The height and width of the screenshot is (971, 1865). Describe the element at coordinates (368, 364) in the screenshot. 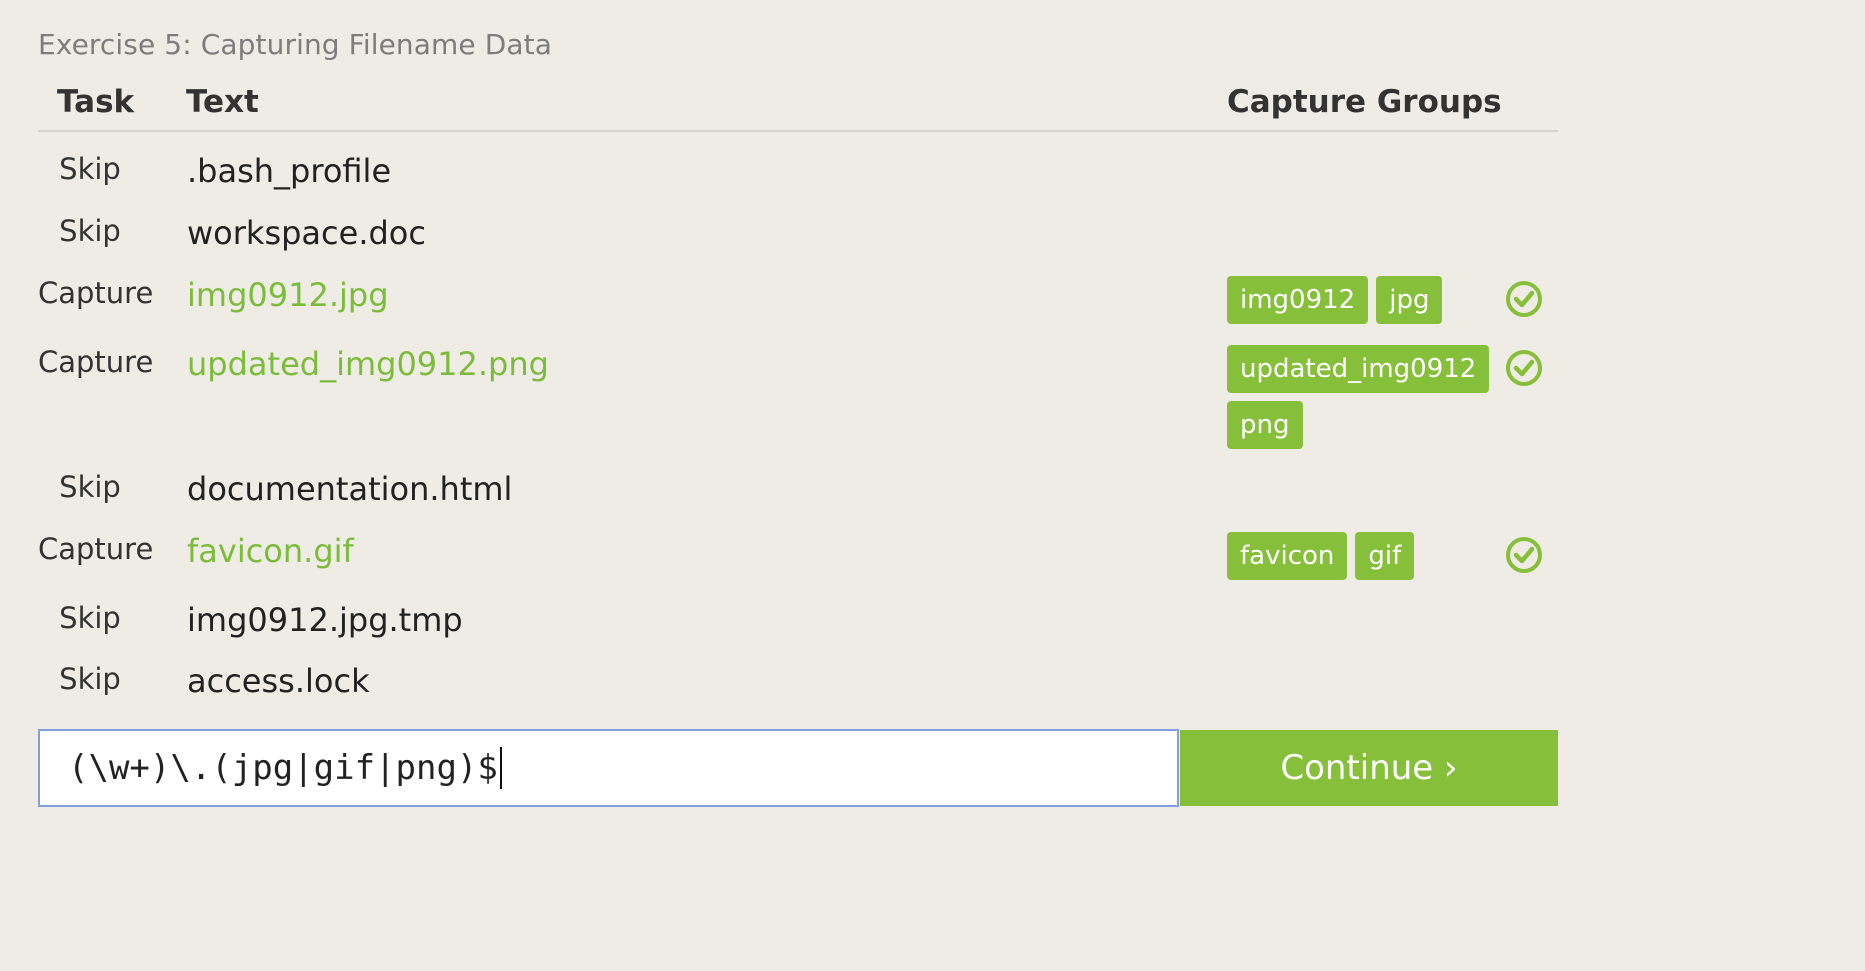

I see `row-text: updated_img0912.png` at that location.